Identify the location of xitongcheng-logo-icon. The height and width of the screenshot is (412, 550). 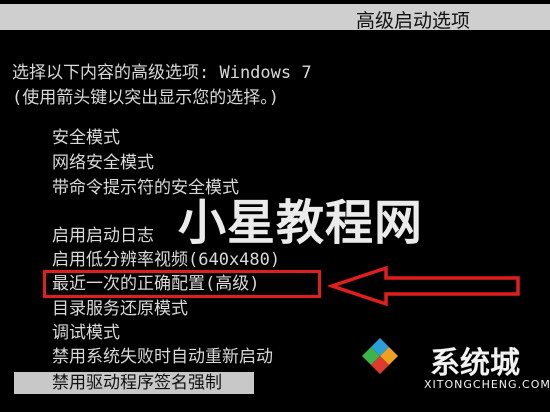
(380, 356).